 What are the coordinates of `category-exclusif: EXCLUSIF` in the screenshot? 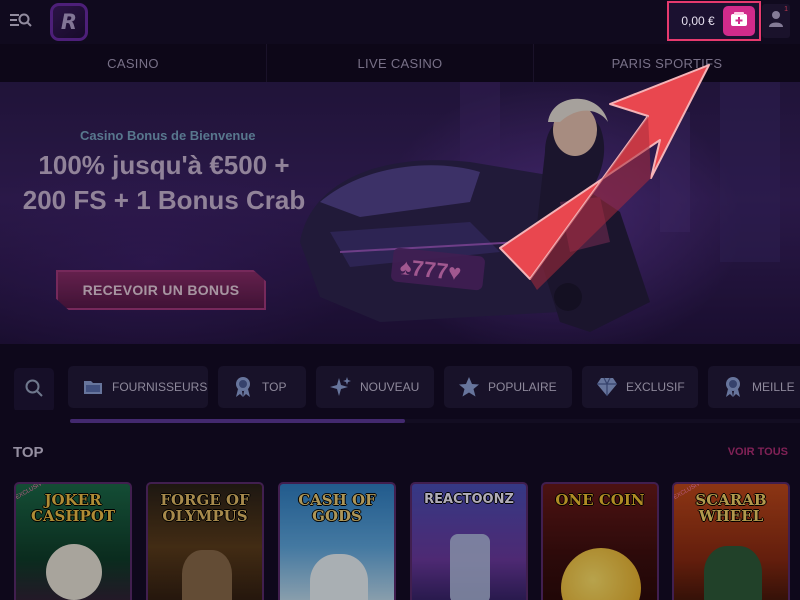 It's located at (640, 387).